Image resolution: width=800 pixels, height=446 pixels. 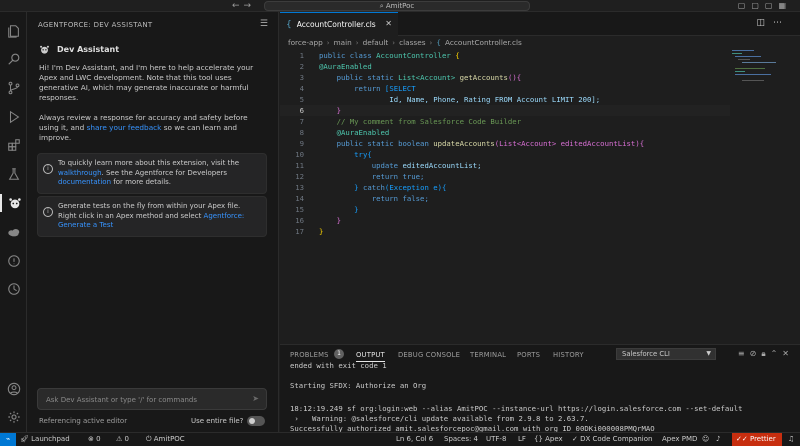 I want to click on nav-arrows: ←→, so click(x=243, y=6).